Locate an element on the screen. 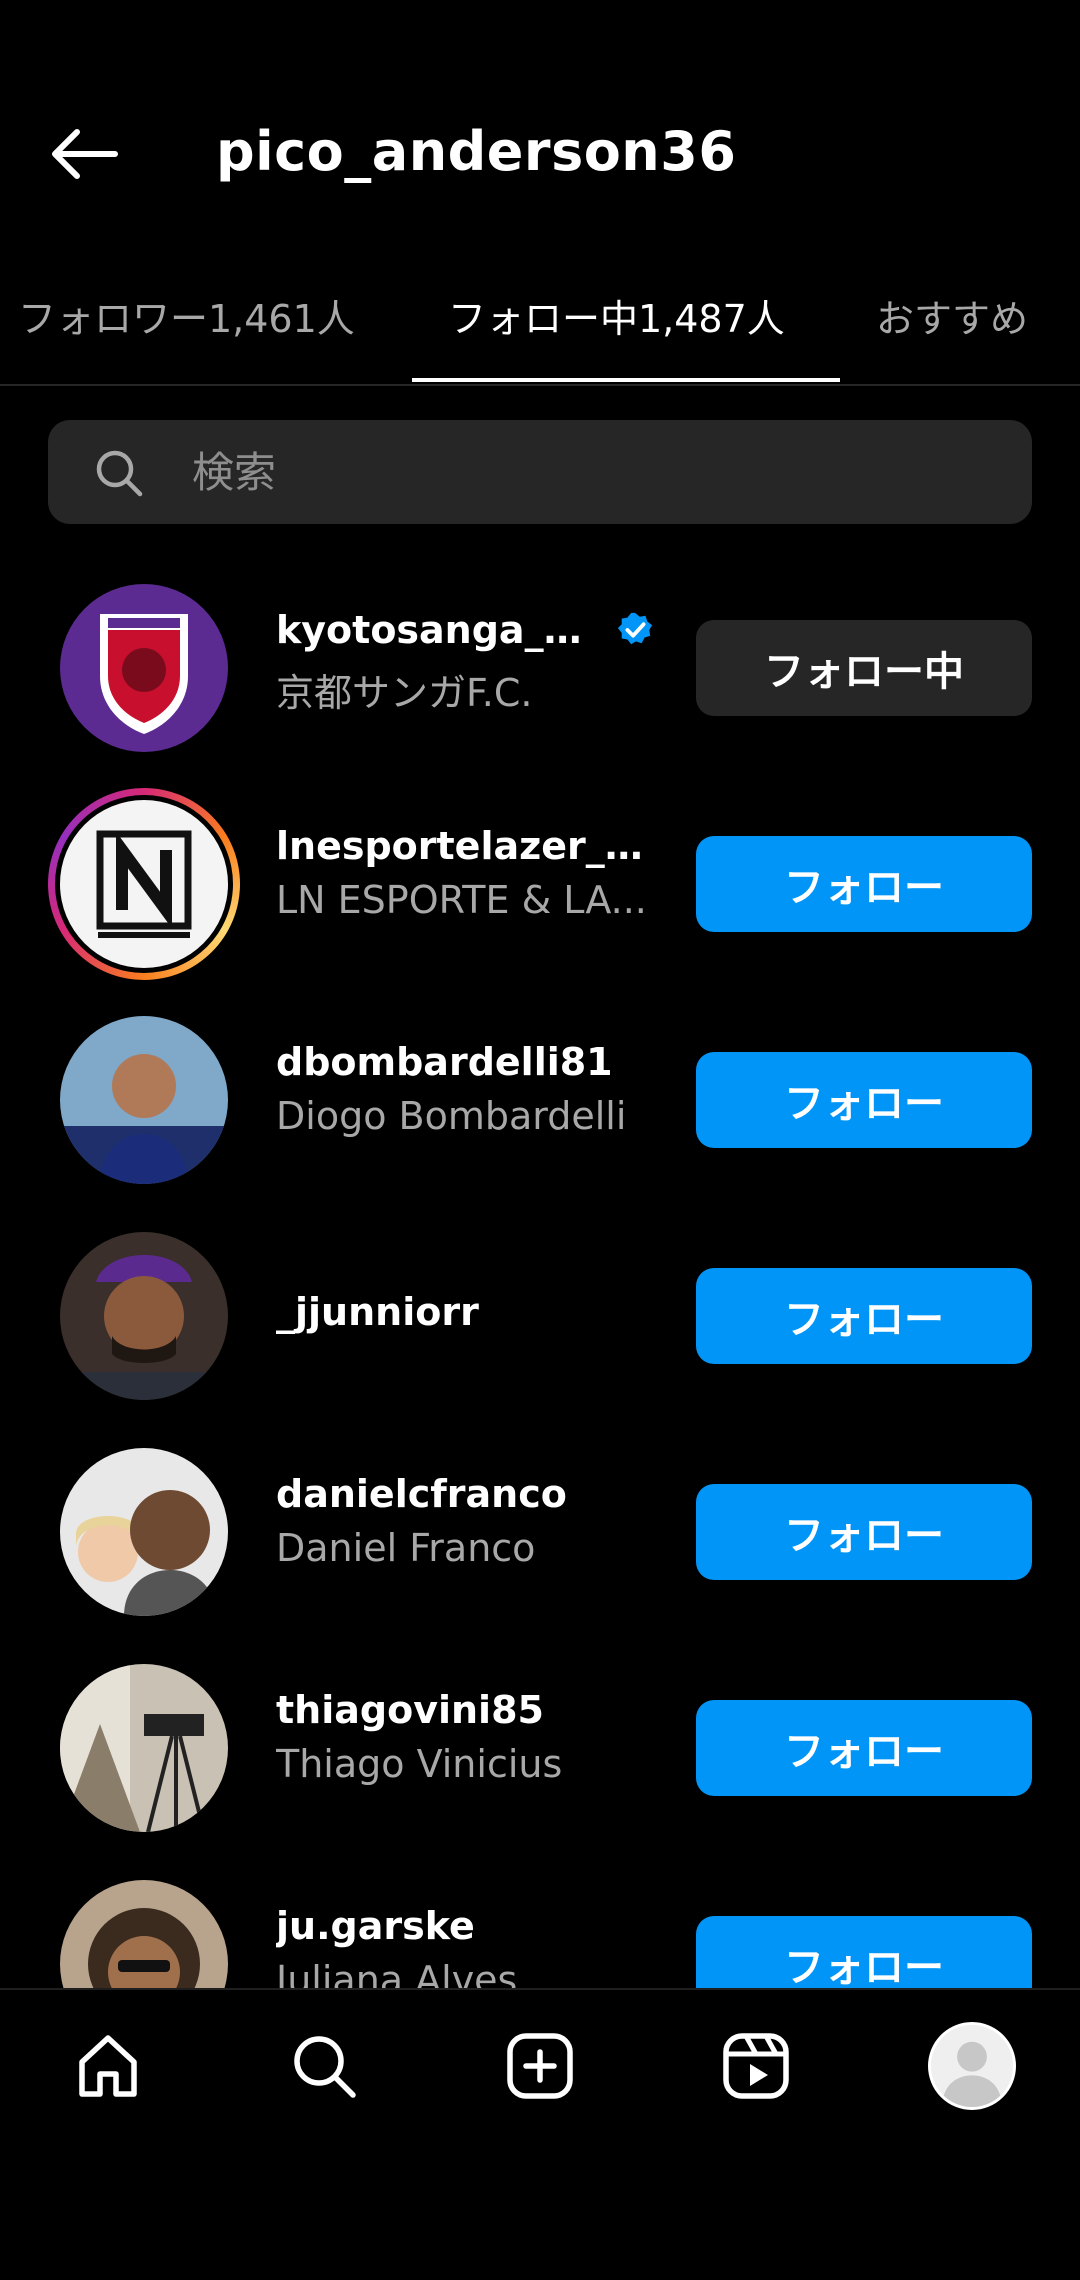 This screenshot has height=2280, width=1080. account-info: kyotosanga_offi... 京都サンガF.C. is located at coordinates (466, 662).